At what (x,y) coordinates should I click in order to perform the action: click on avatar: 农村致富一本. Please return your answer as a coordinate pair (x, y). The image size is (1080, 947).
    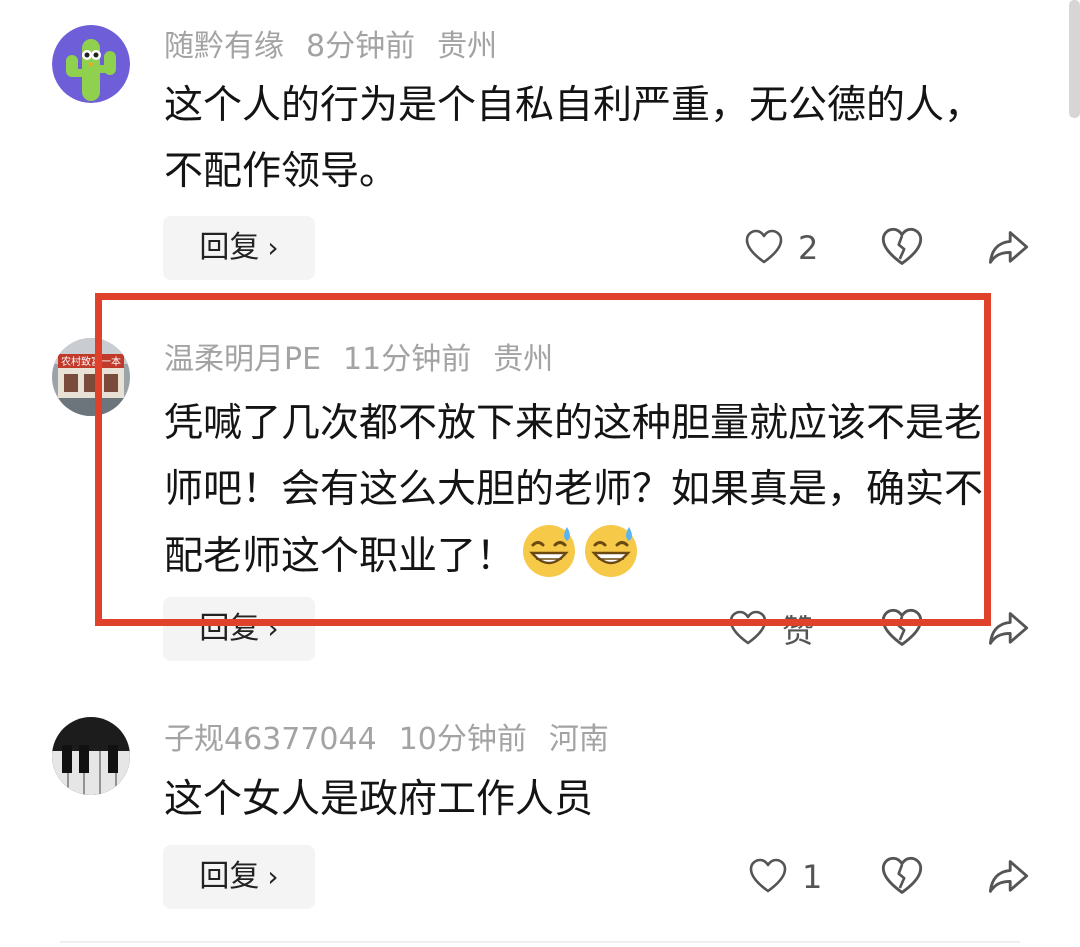
    Looking at the image, I should click on (91, 377).